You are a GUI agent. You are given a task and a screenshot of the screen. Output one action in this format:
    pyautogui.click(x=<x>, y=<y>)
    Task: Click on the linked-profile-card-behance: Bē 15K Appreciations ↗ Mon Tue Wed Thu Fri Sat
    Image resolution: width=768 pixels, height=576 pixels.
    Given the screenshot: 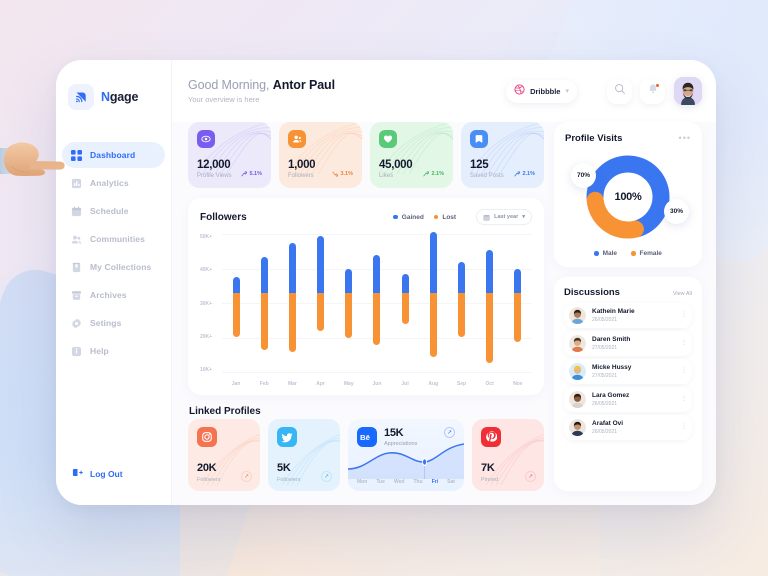 What is the action you would take?
    pyautogui.click(x=406, y=455)
    